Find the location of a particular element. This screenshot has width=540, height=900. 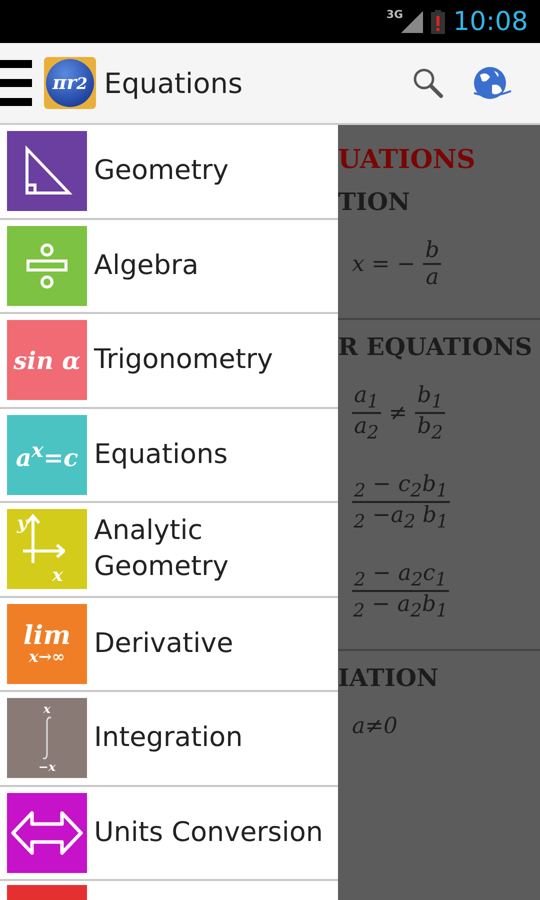

drawer-item: a$^{x}$=c Equations is located at coordinates (169, 455).